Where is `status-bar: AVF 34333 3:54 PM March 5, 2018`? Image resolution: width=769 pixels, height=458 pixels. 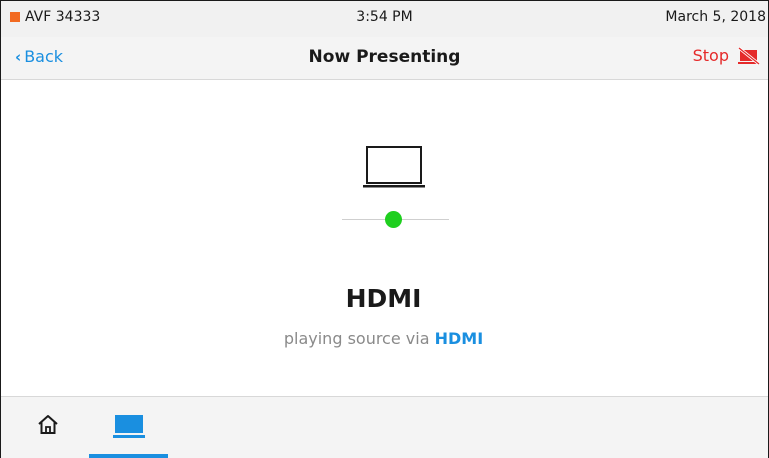
status-bar: AVF 34333 3:54 PM March 5, 2018 is located at coordinates (384, 19).